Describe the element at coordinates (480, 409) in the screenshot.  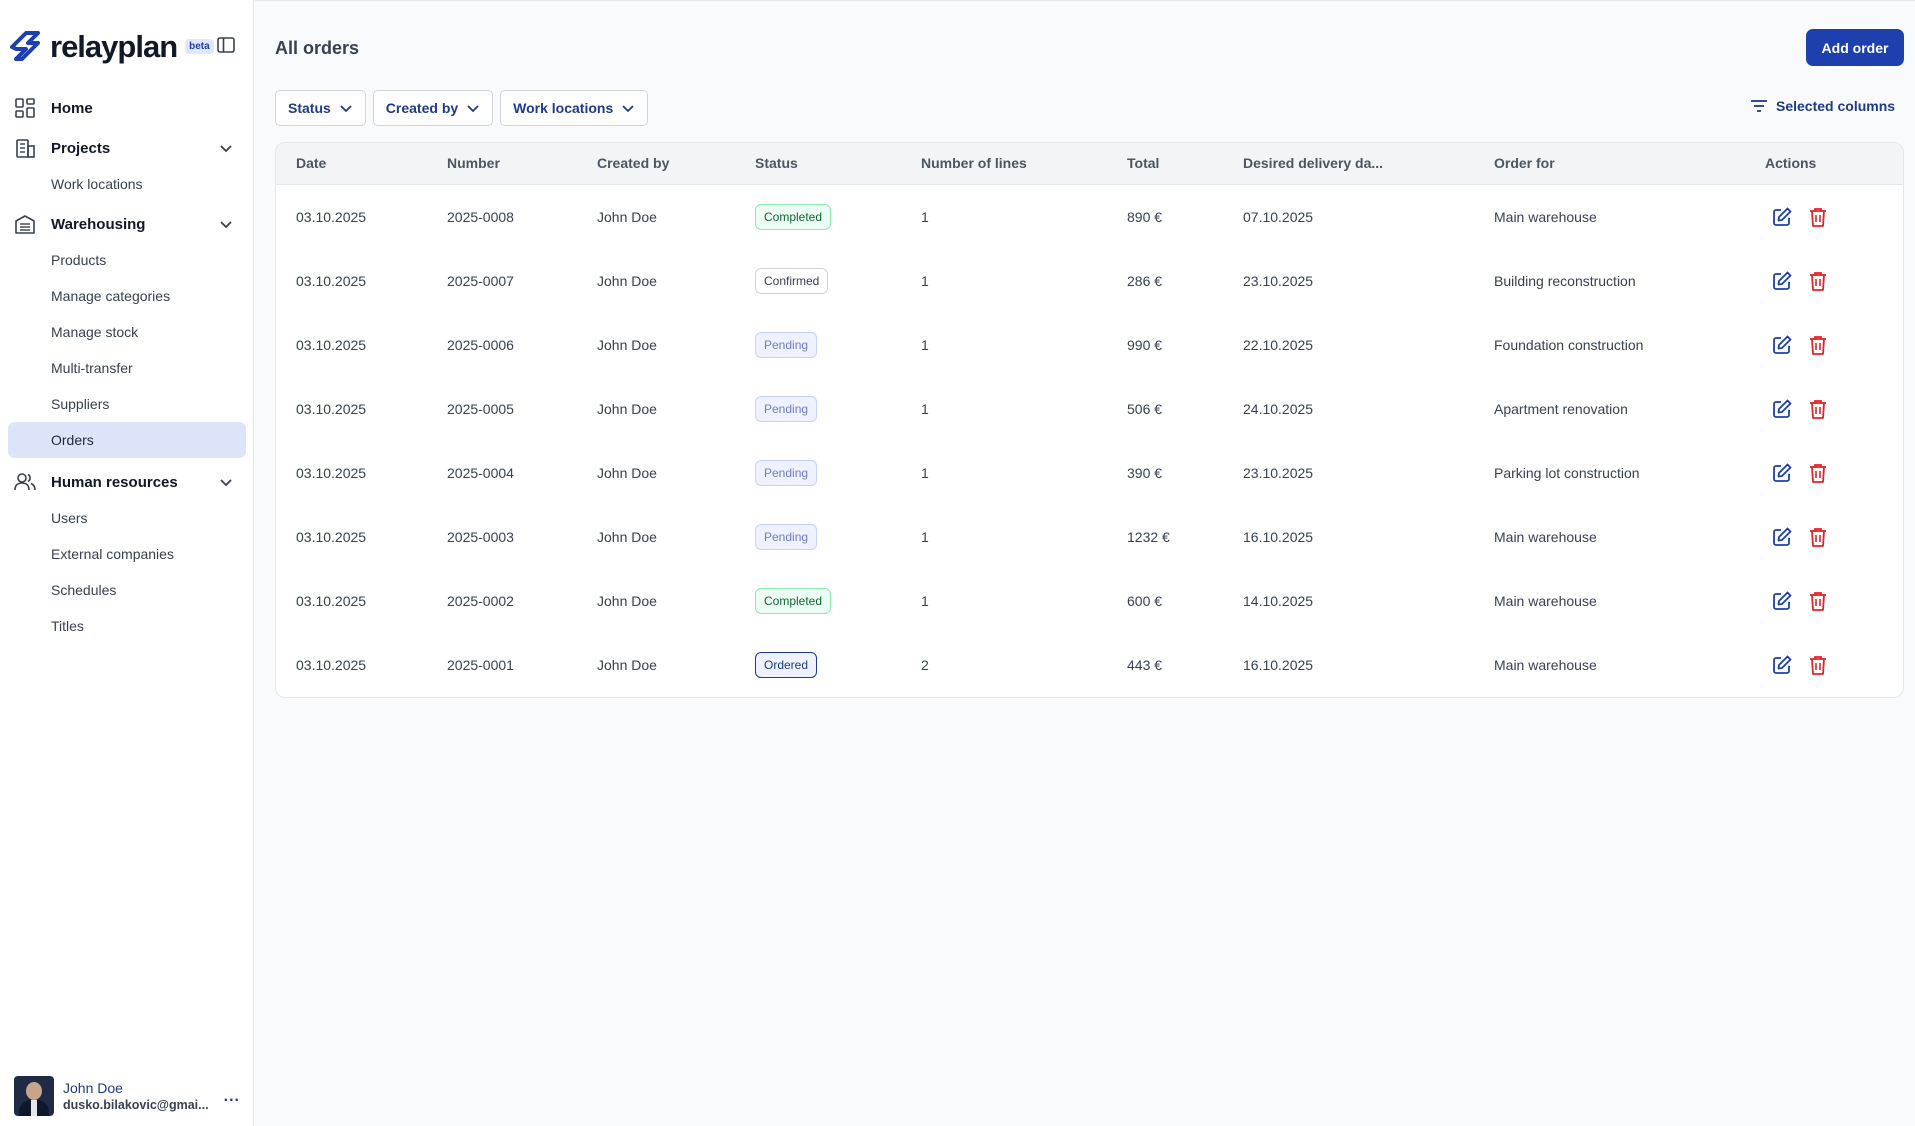
I see `cell-number: 2025-0005` at that location.